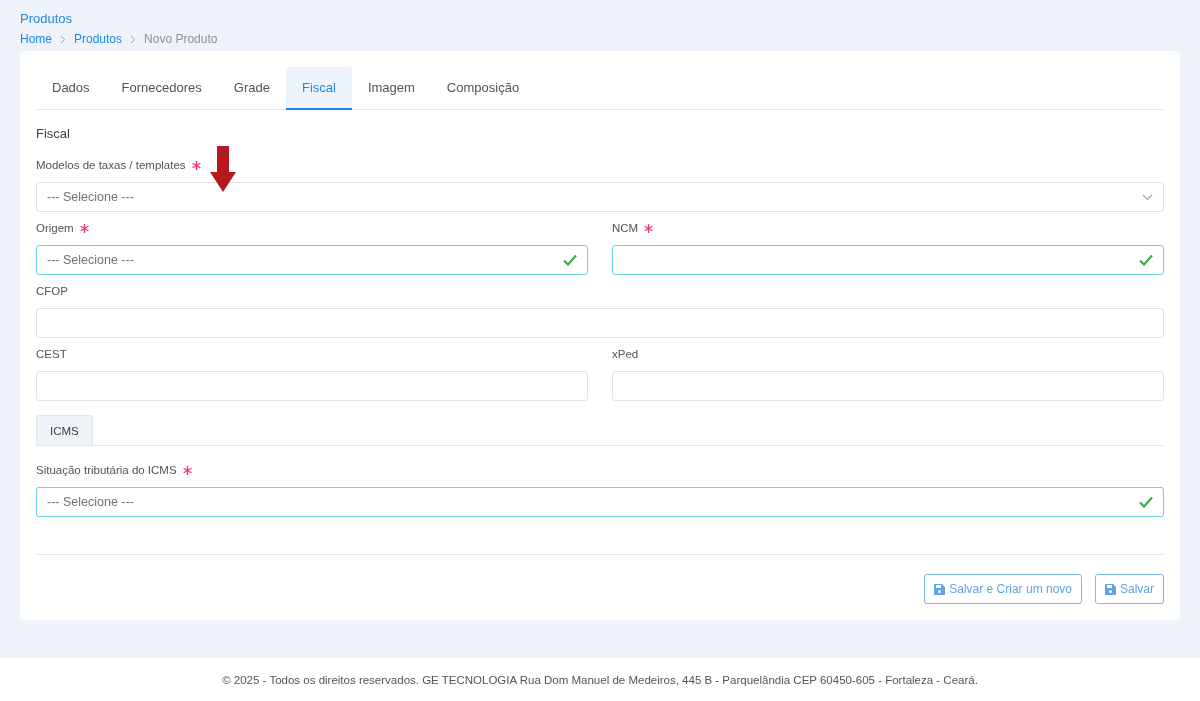 The width and height of the screenshot is (1200, 701). What do you see at coordinates (71, 88) in the screenshot?
I see `tab: Dados` at bounding box center [71, 88].